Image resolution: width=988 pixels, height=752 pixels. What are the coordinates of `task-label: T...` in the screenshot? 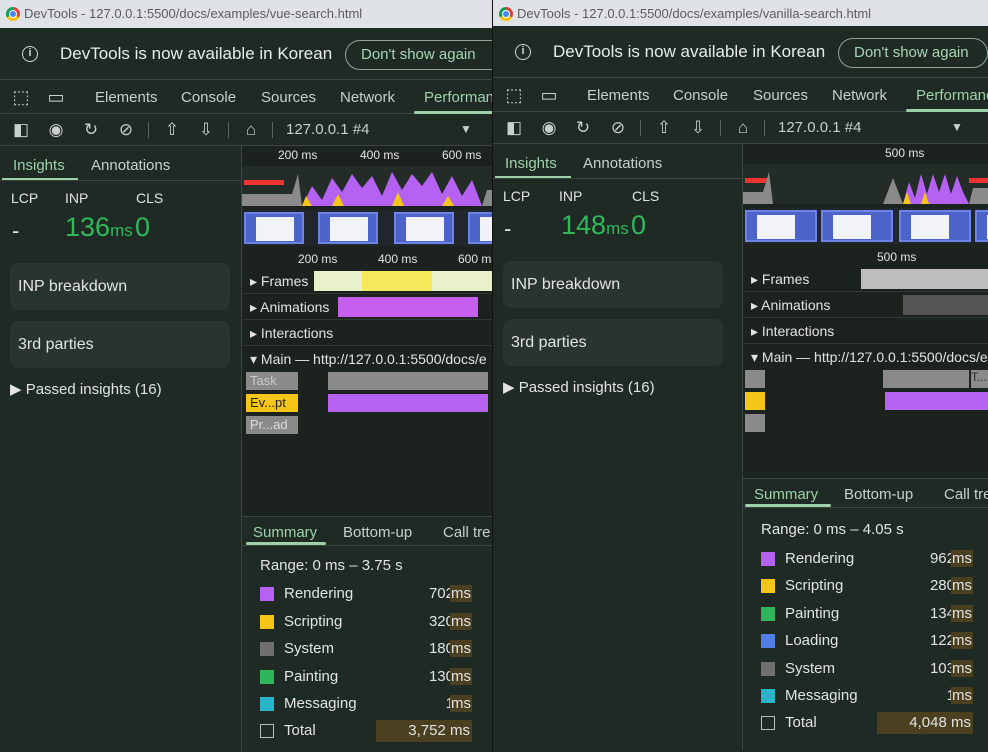 It's located at (979, 379).